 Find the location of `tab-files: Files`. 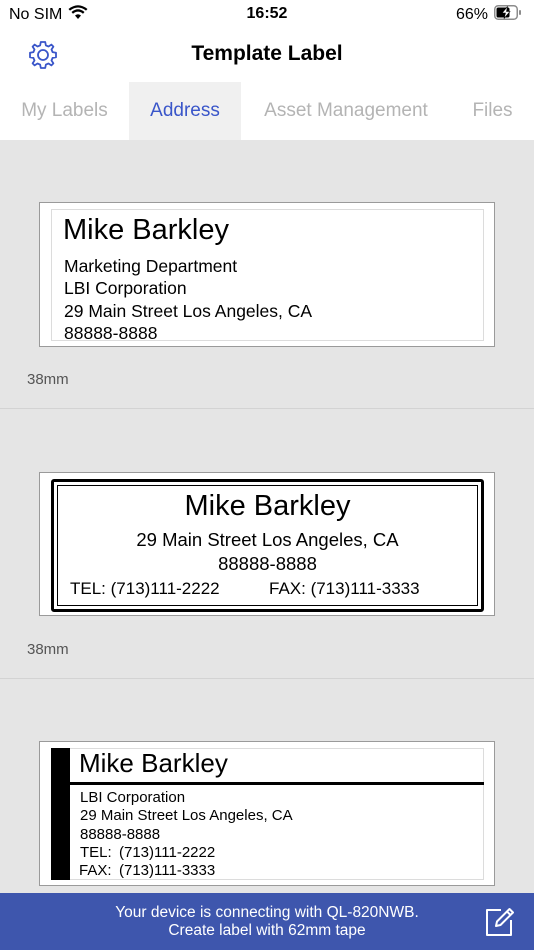

tab-files: Files is located at coordinates (492, 111).